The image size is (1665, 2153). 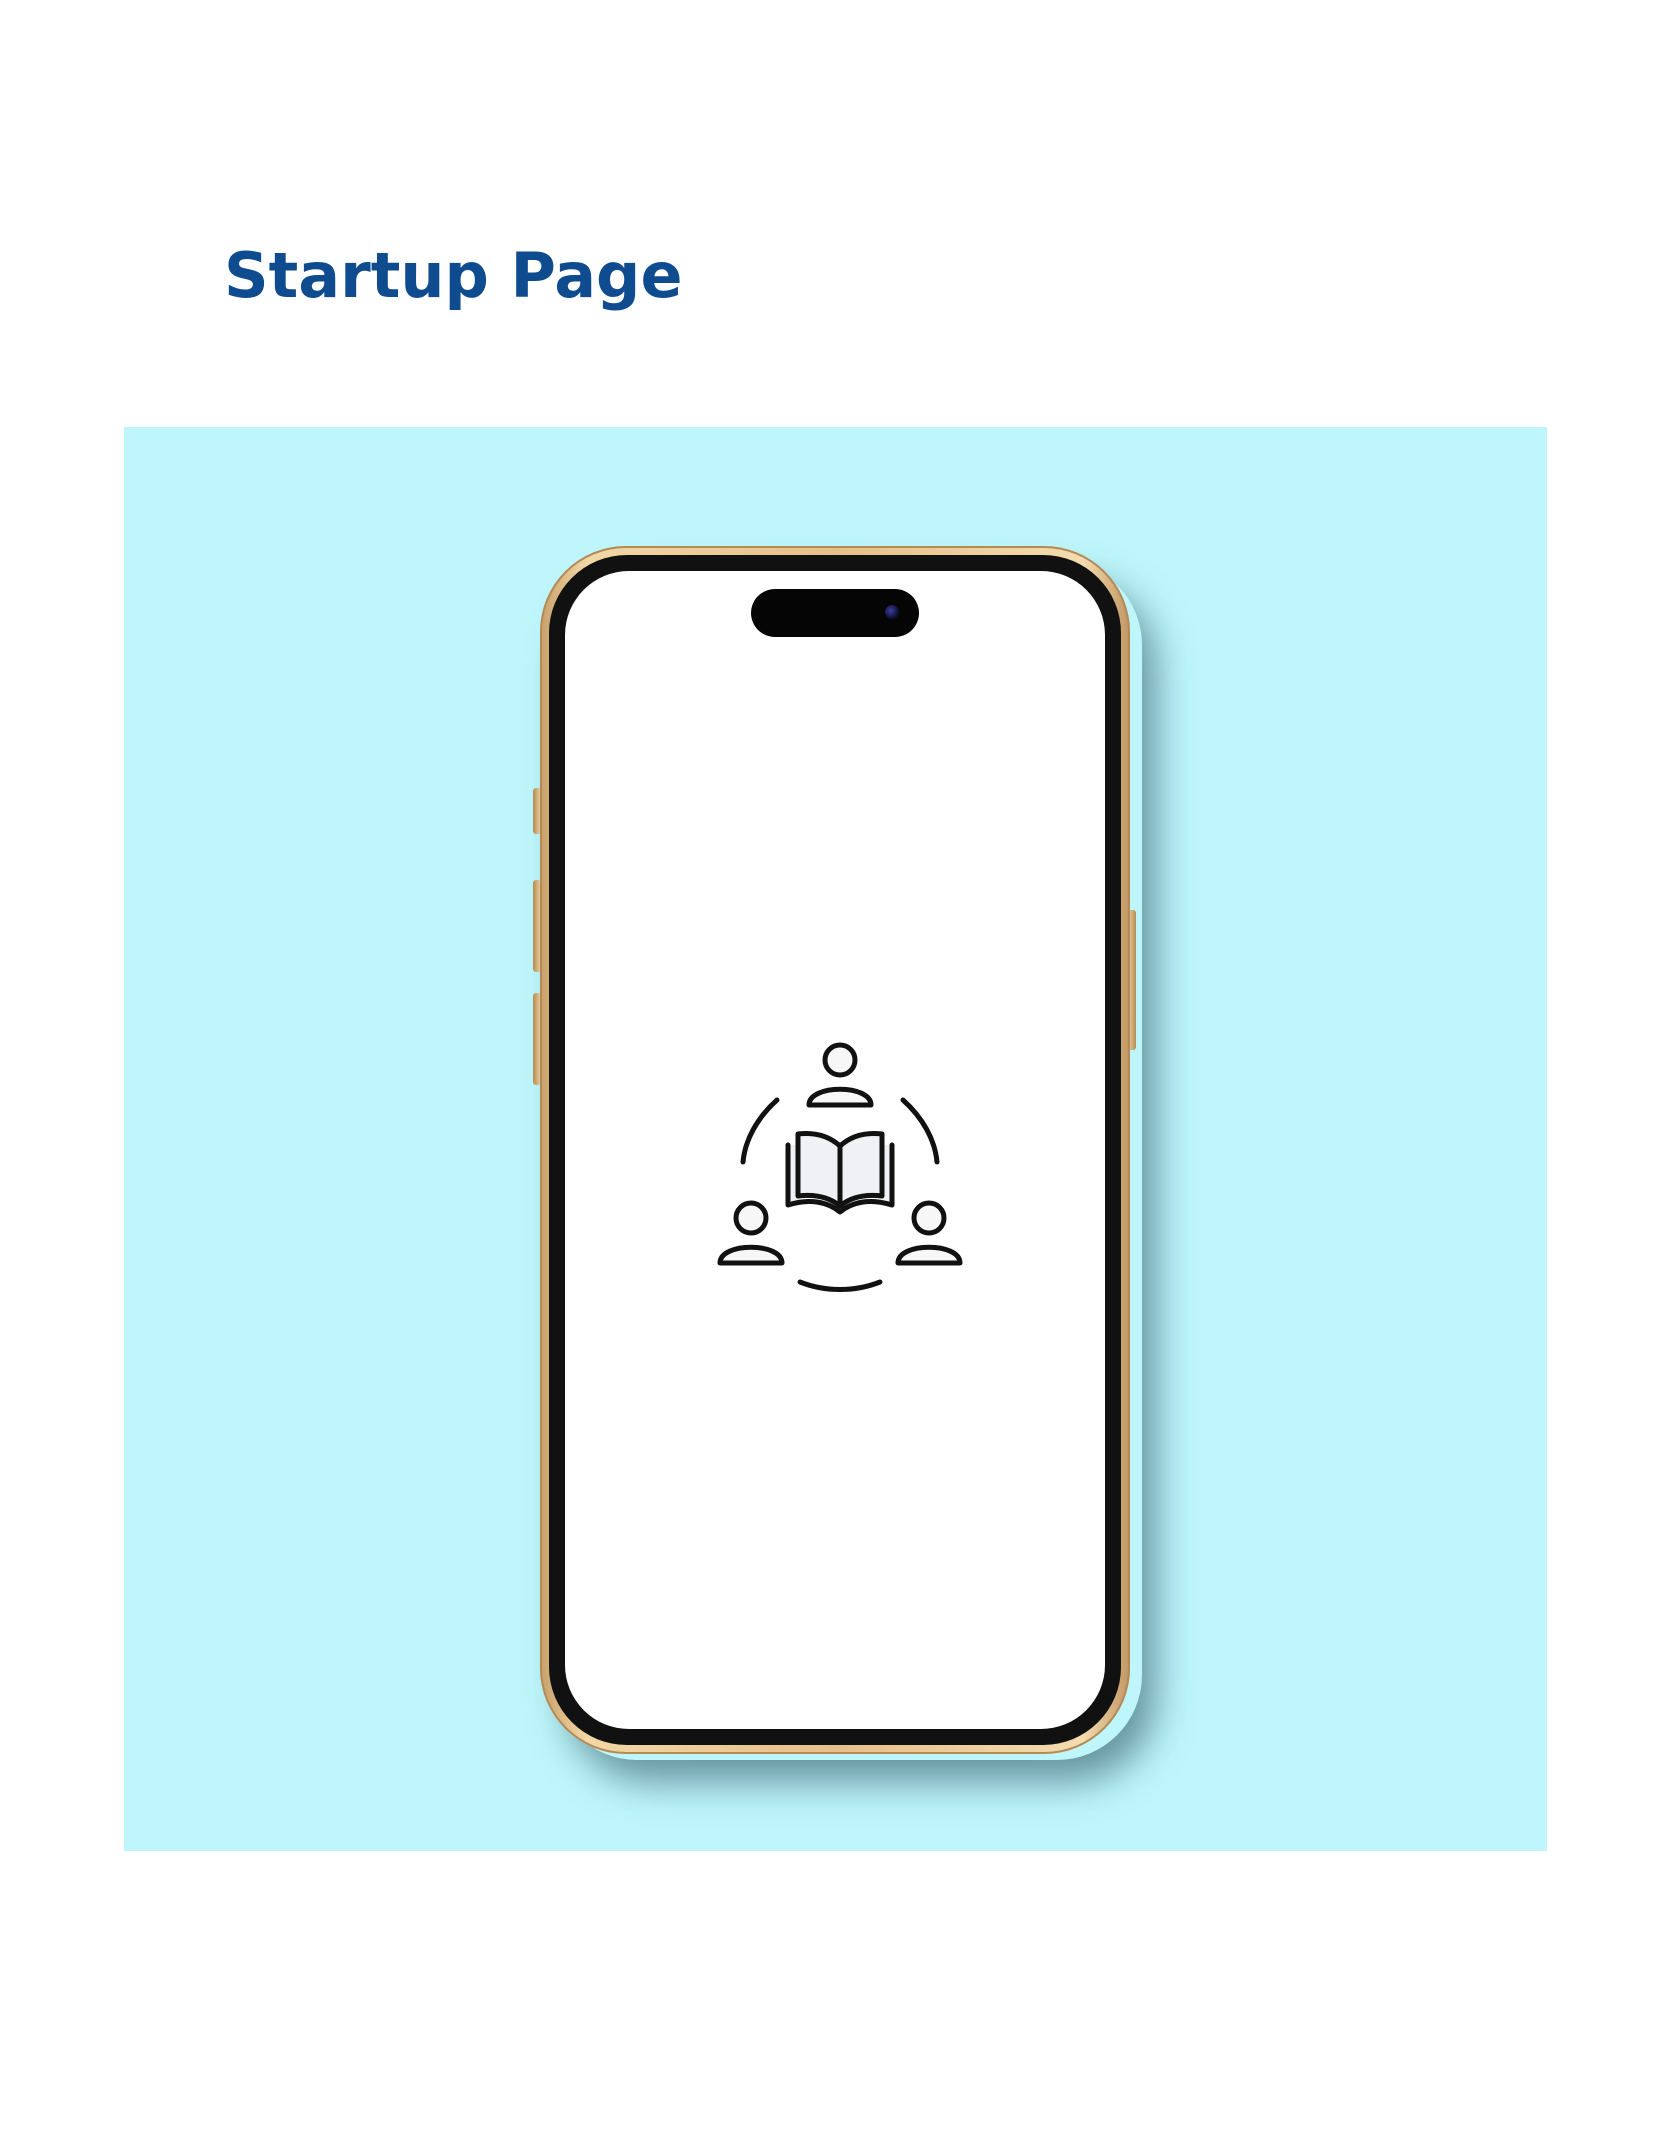 I want to click on dynamic-island, so click(x=835, y=613).